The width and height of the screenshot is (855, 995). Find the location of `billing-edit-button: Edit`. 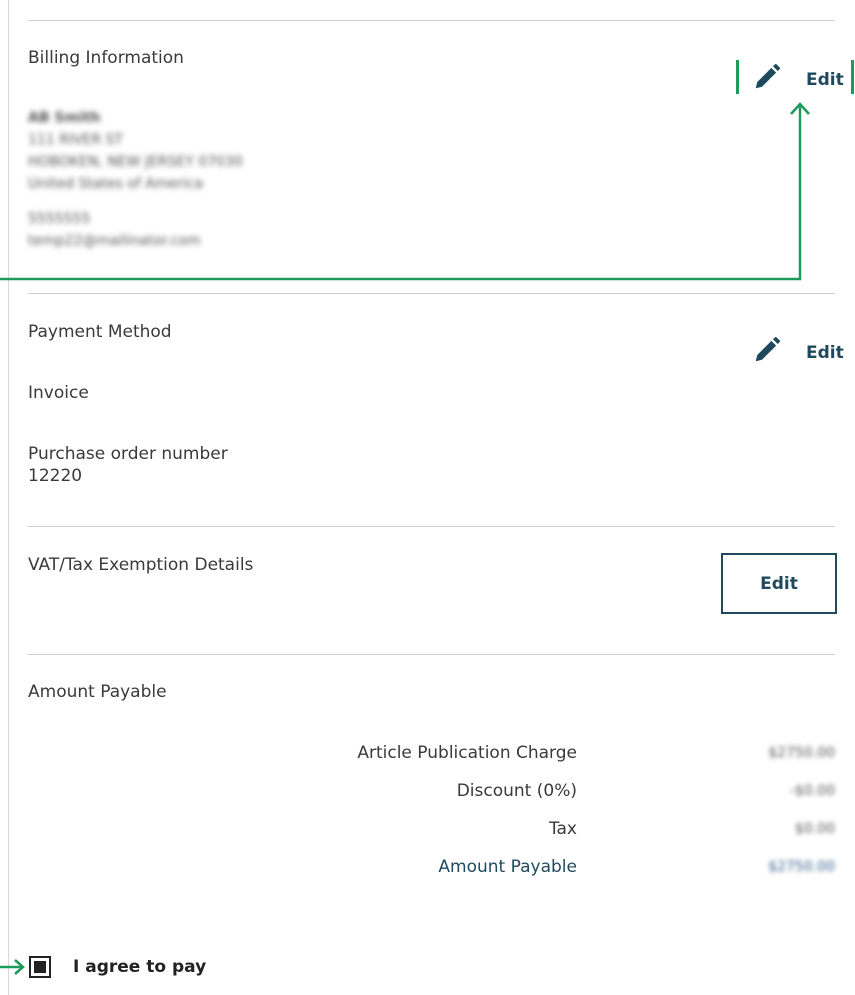

billing-edit-button: Edit is located at coordinates (798, 79).